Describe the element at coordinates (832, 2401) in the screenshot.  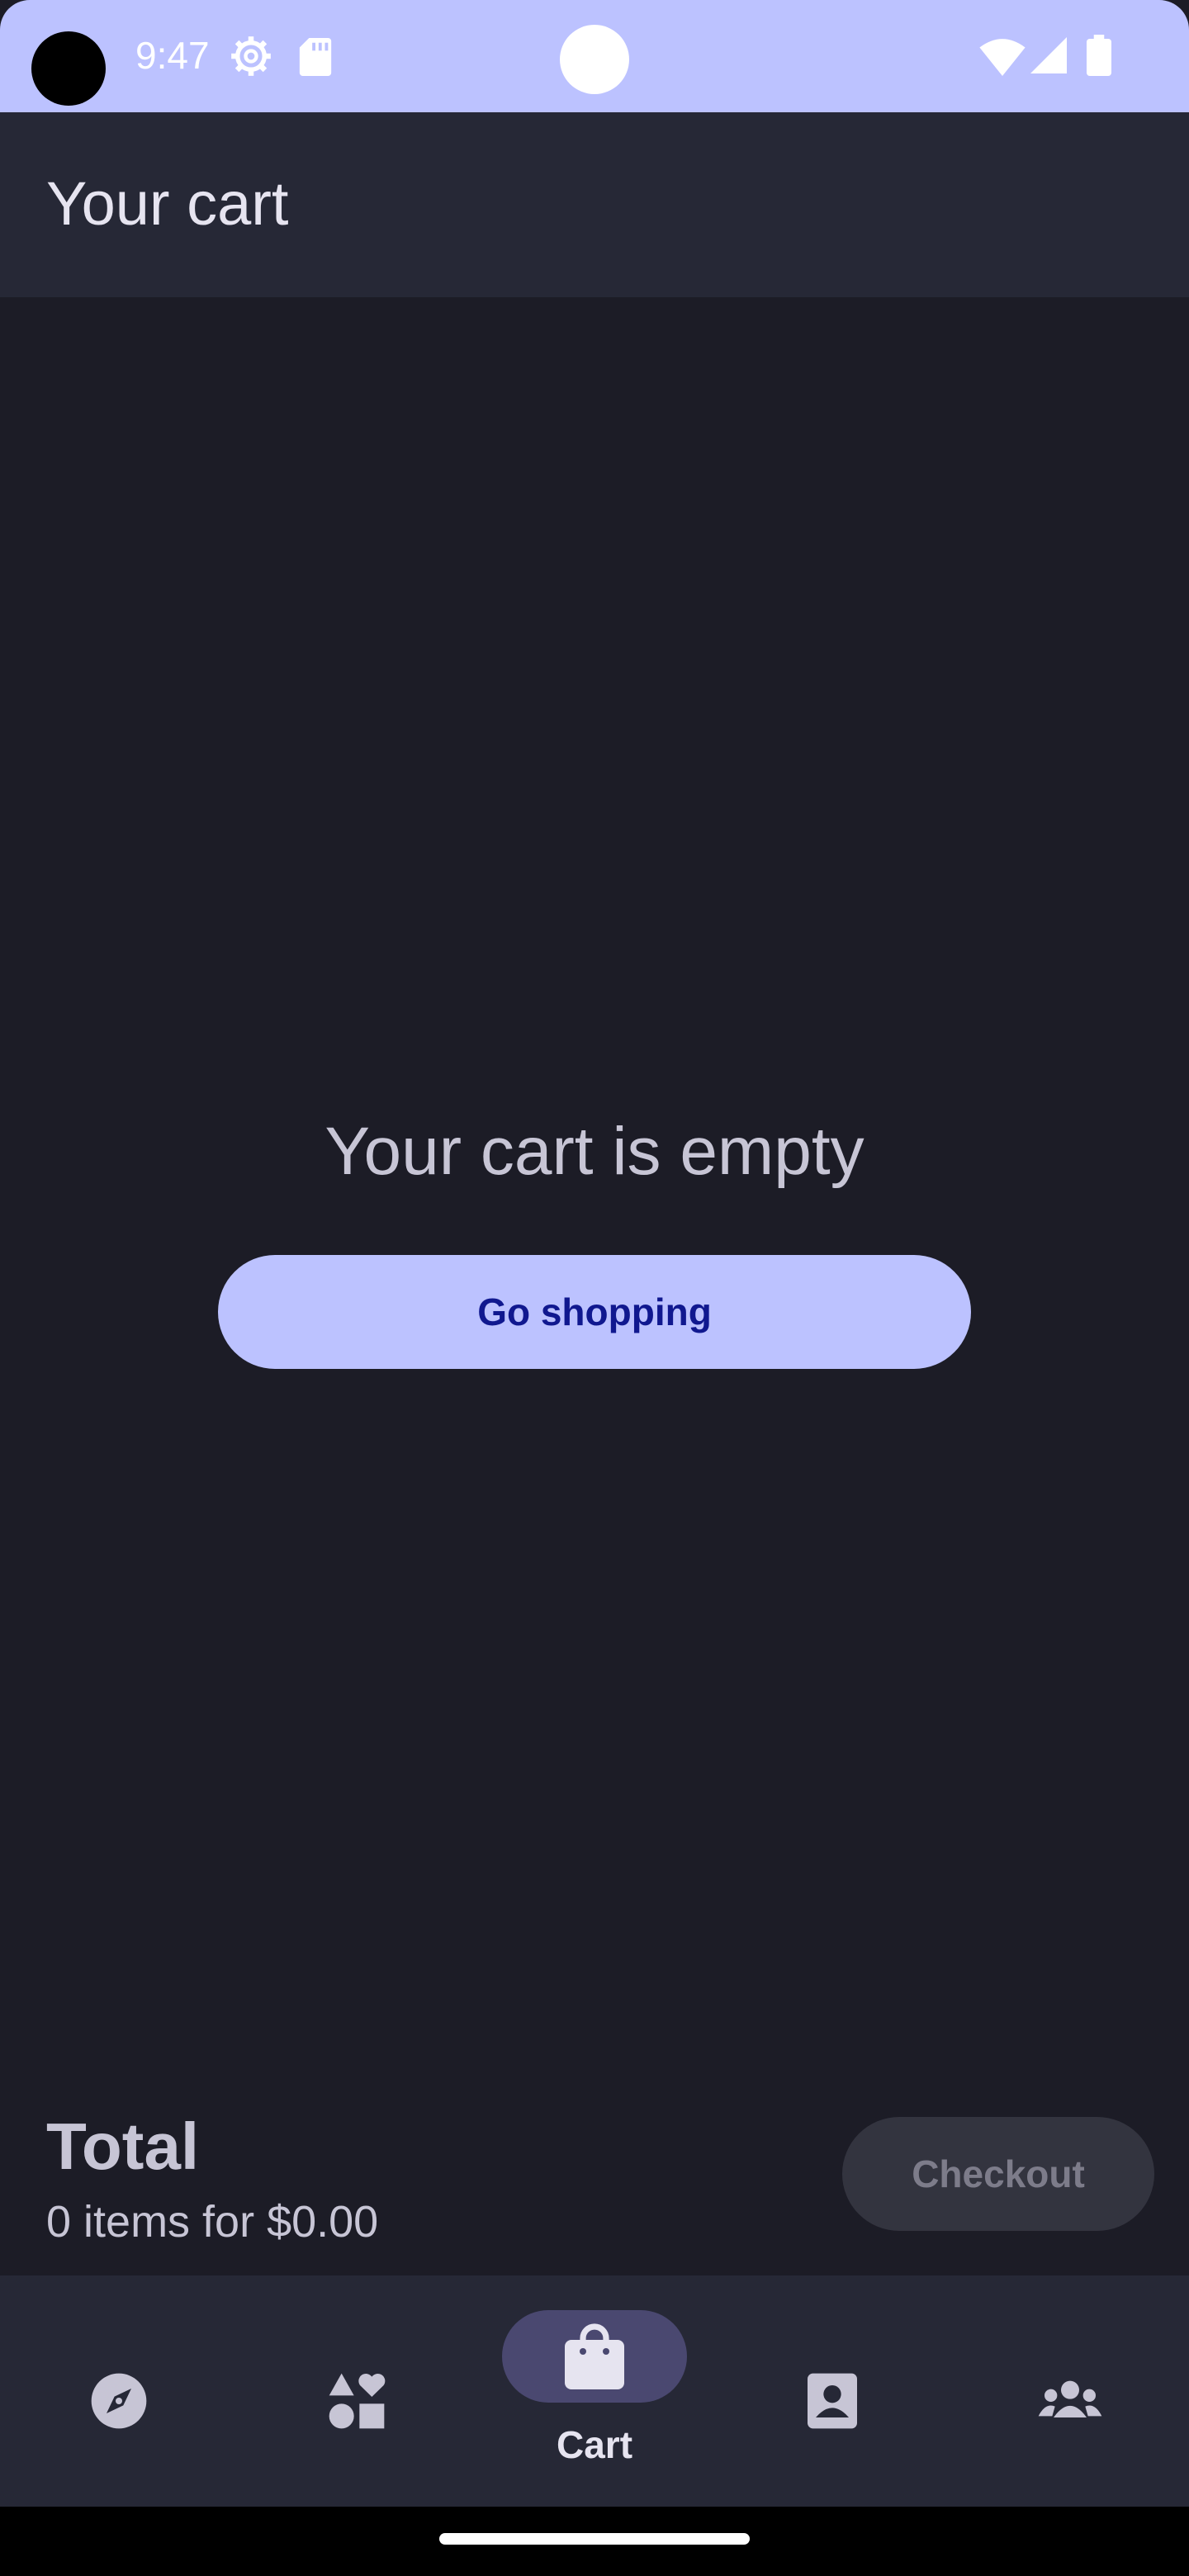
I see `contact-card-icon` at that location.